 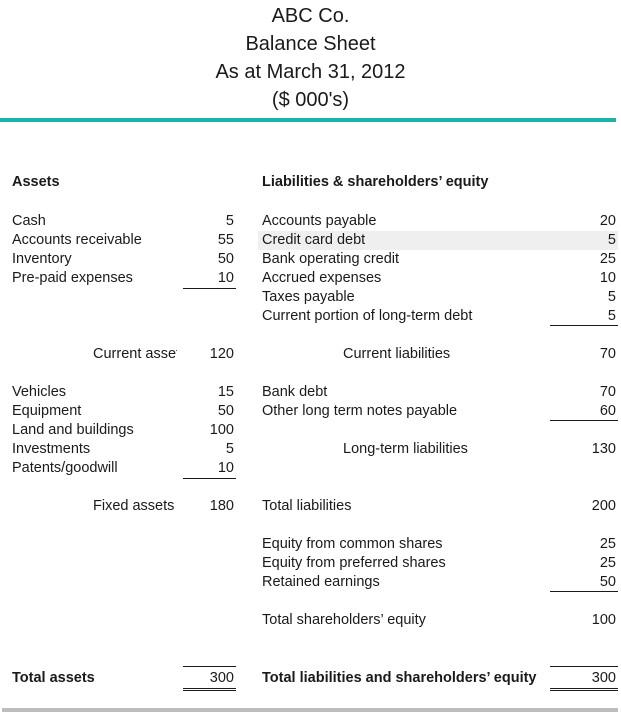 I want to click on equity-label: Equity from preferred shares, so click(x=354, y=563).